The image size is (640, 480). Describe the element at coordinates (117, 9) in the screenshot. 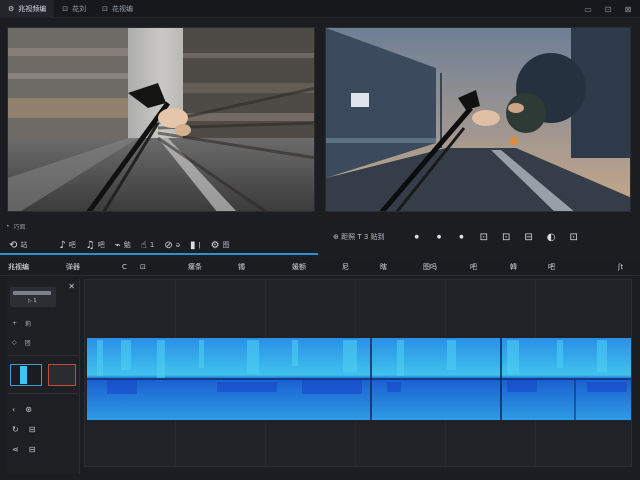

I see `tab-third: ⊡ 花视编` at that location.